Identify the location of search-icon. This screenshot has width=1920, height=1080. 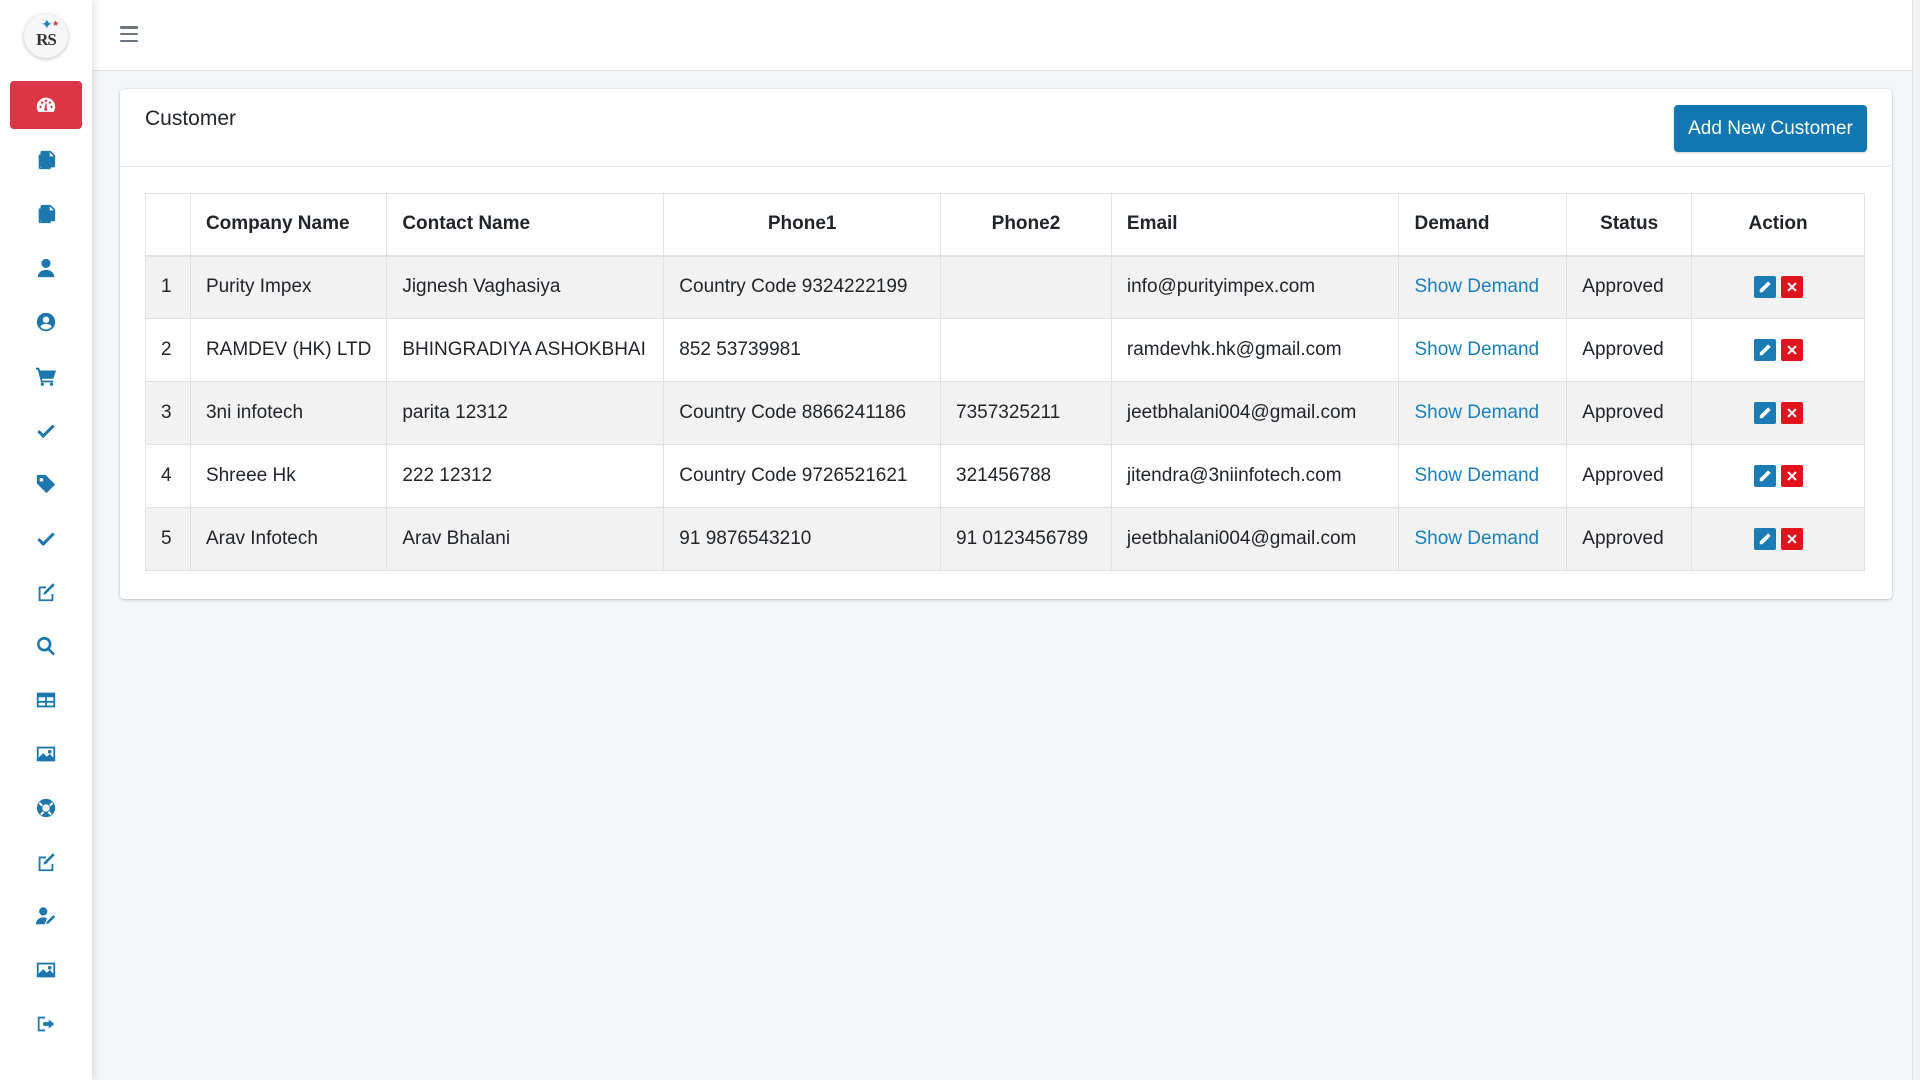
(46, 646).